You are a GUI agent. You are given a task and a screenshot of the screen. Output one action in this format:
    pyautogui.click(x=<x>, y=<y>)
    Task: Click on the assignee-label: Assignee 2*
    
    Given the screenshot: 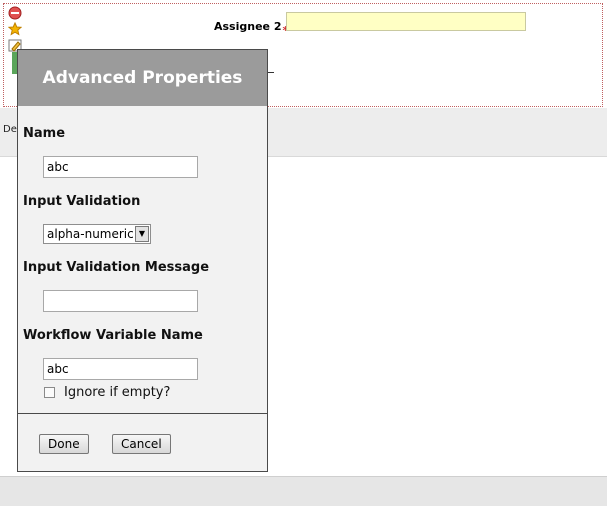 What is the action you would take?
    pyautogui.click(x=251, y=28)
    